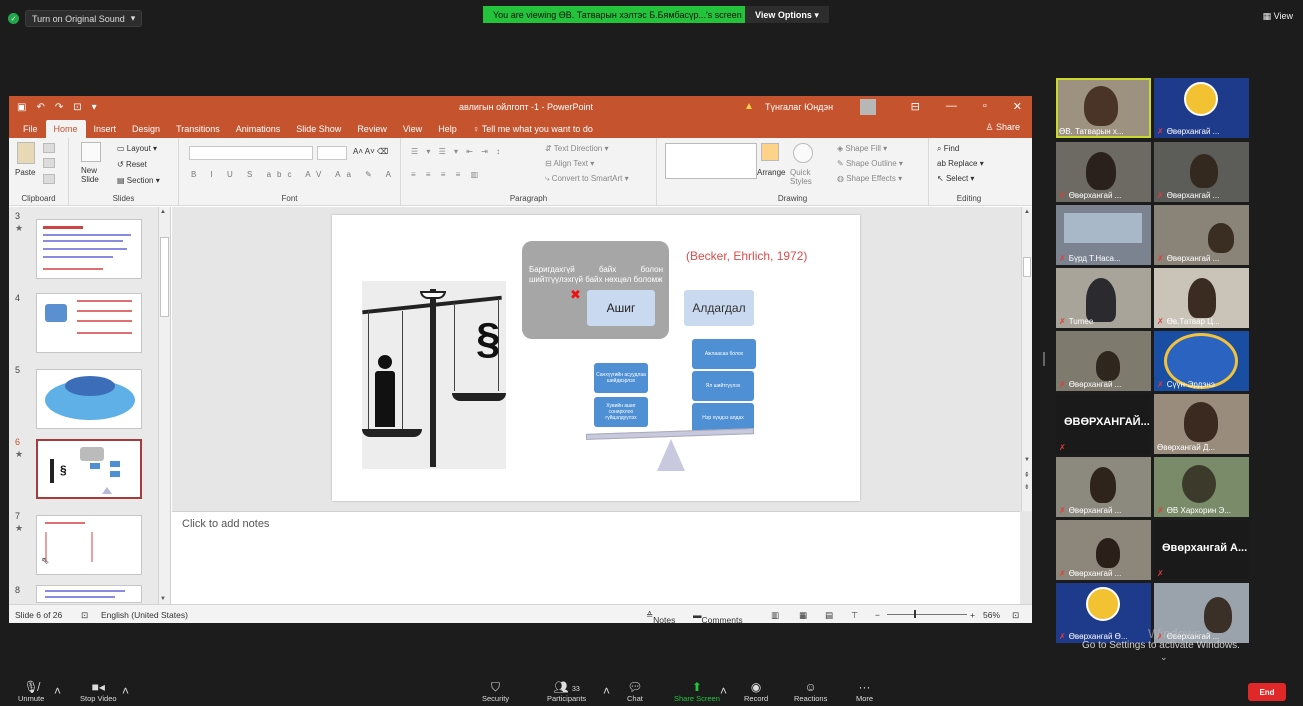 The width and height of the screenshot is (1303, 706). I want to click on redo-icon: ↷, so click(59, 107).